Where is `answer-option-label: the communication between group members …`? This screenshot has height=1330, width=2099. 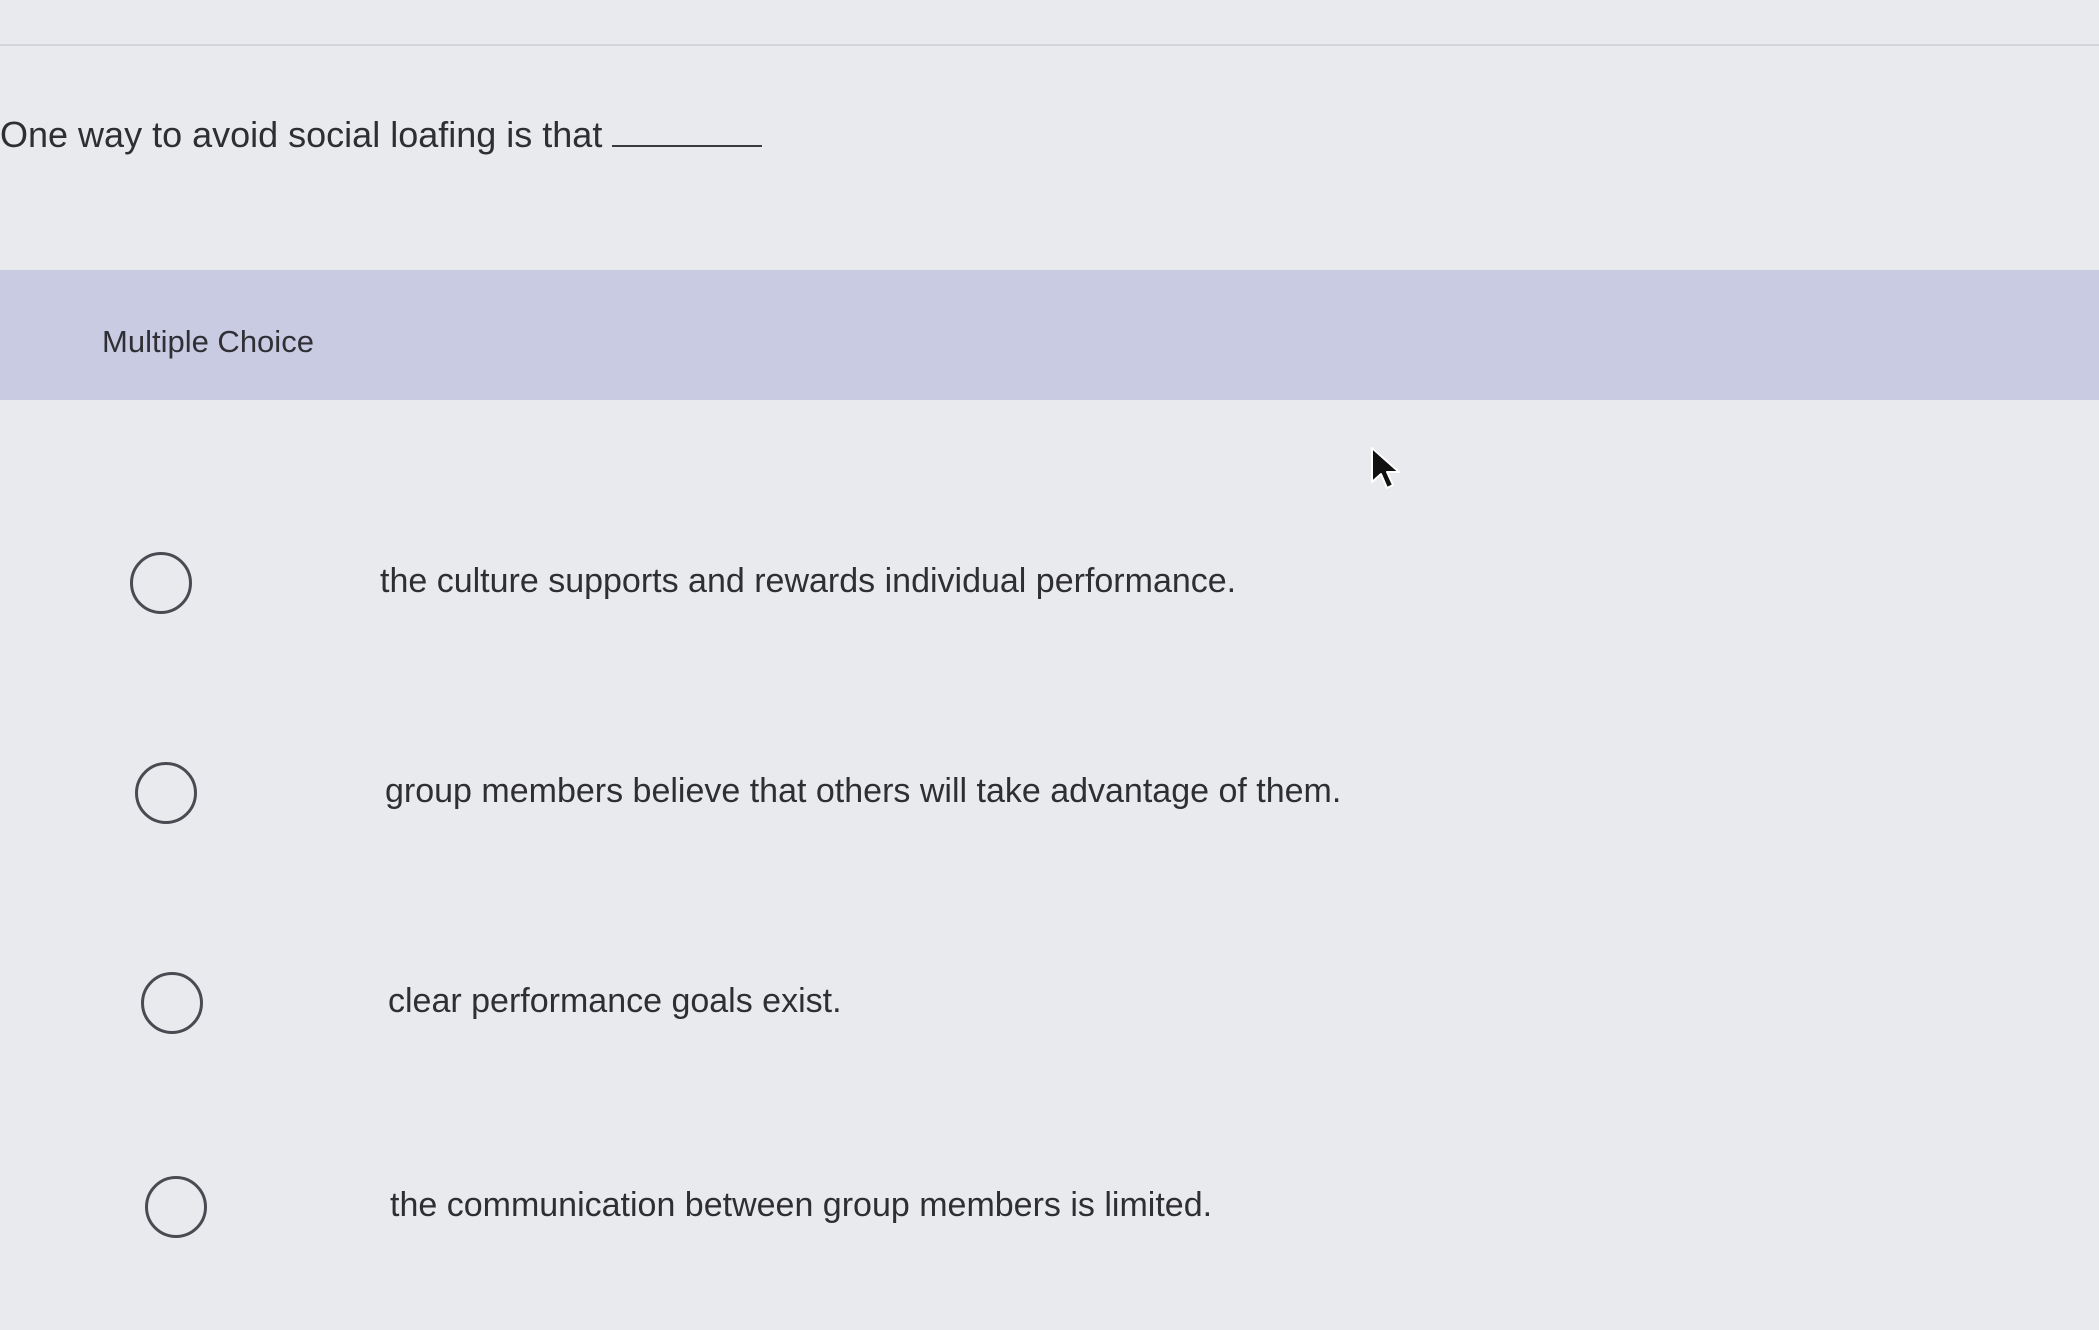 answer-option-label: the communication between group members … is located at coordinates (801, 1205).